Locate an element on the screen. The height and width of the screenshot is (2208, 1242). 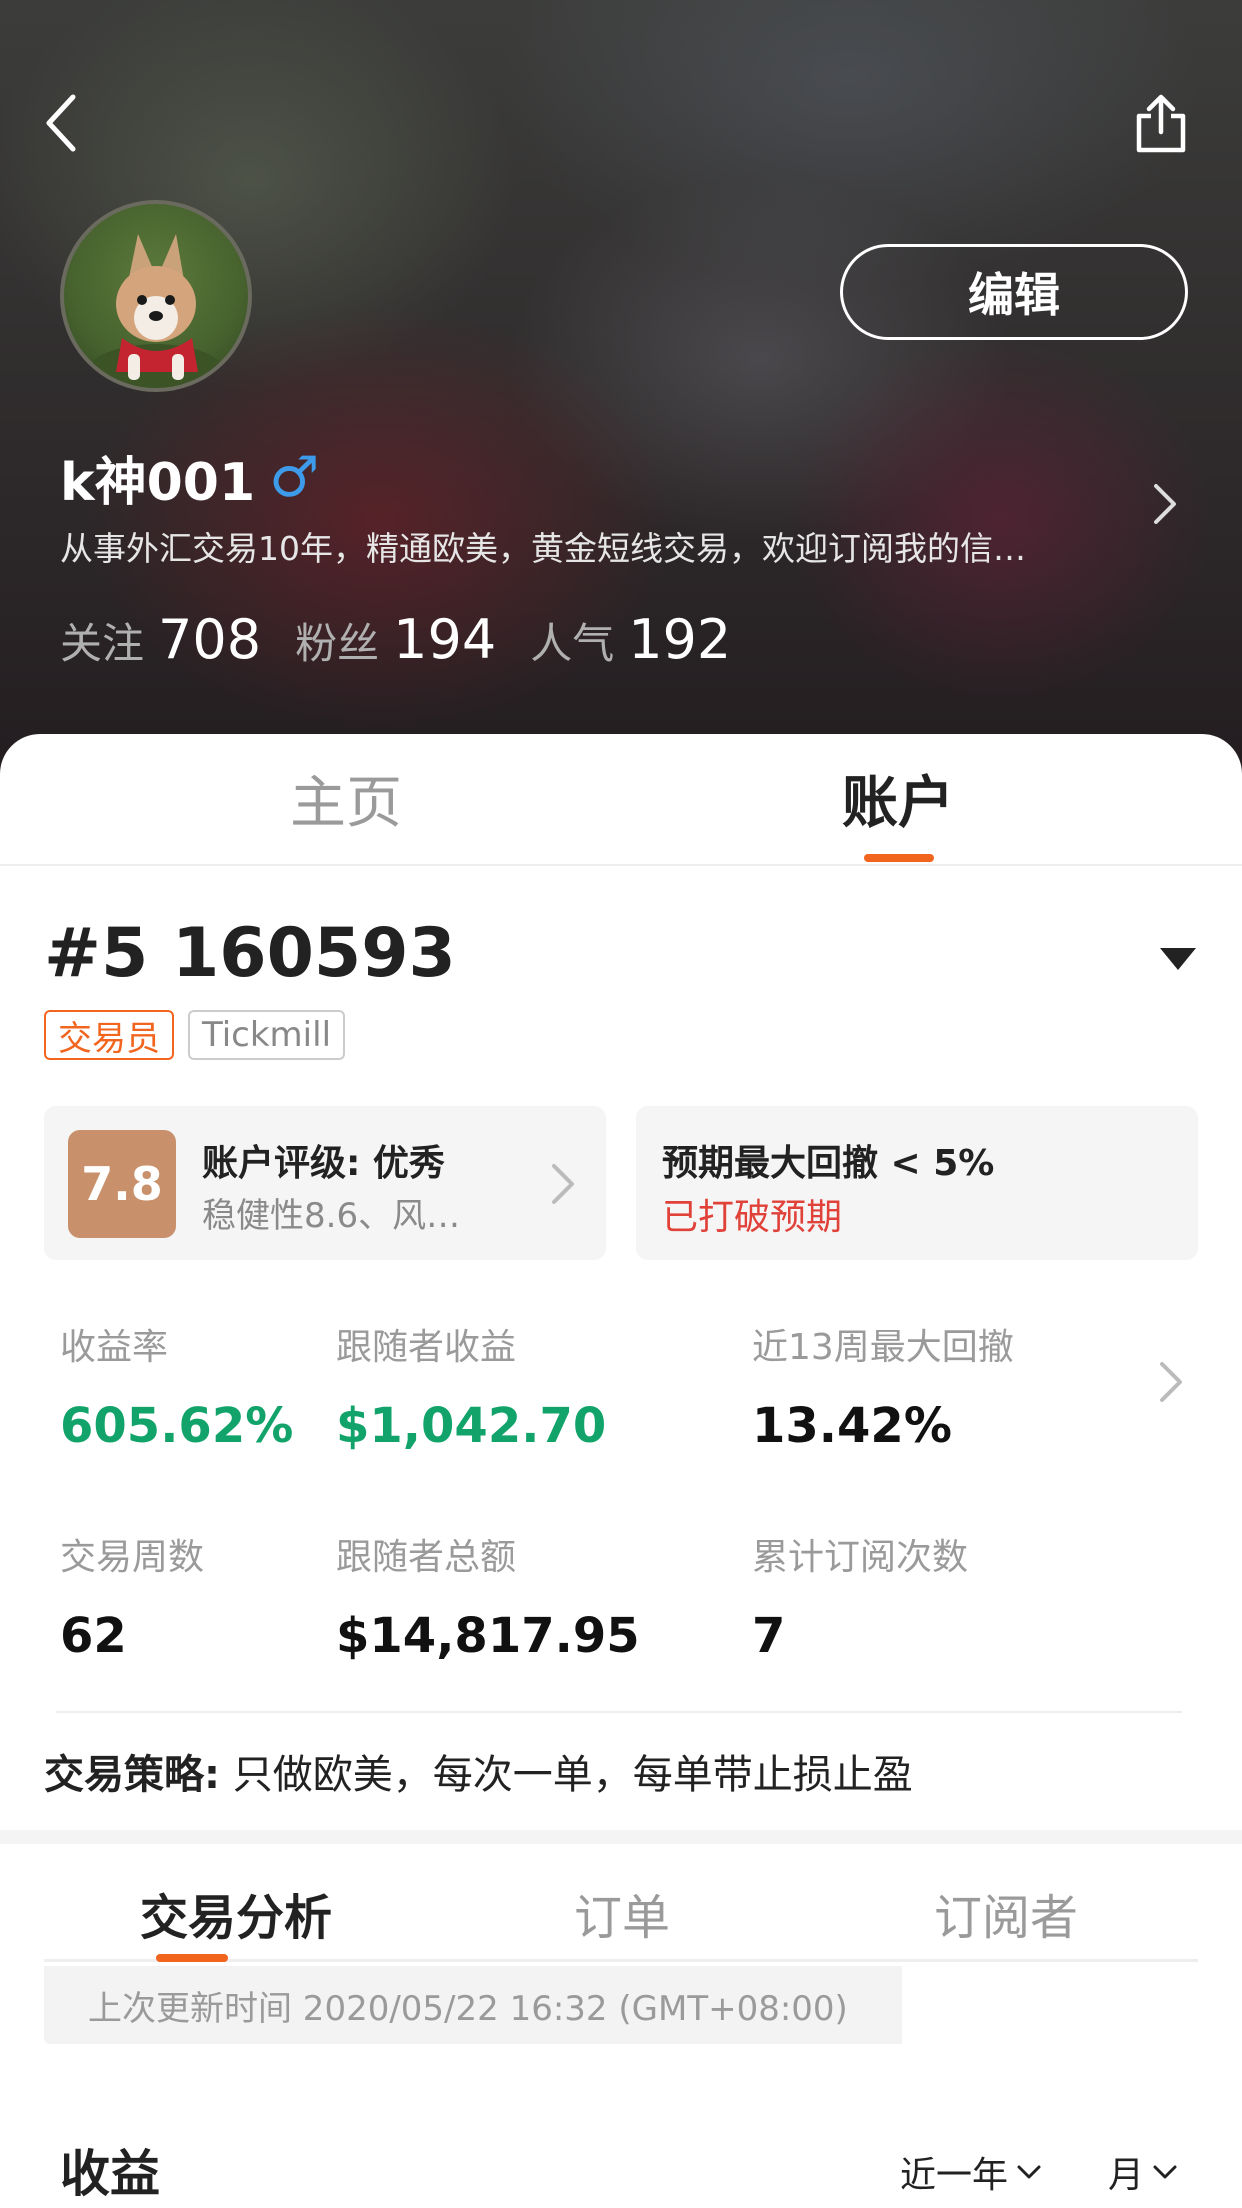
drawdown-status: 已打破预期 is located at coordinates (752, 1217).